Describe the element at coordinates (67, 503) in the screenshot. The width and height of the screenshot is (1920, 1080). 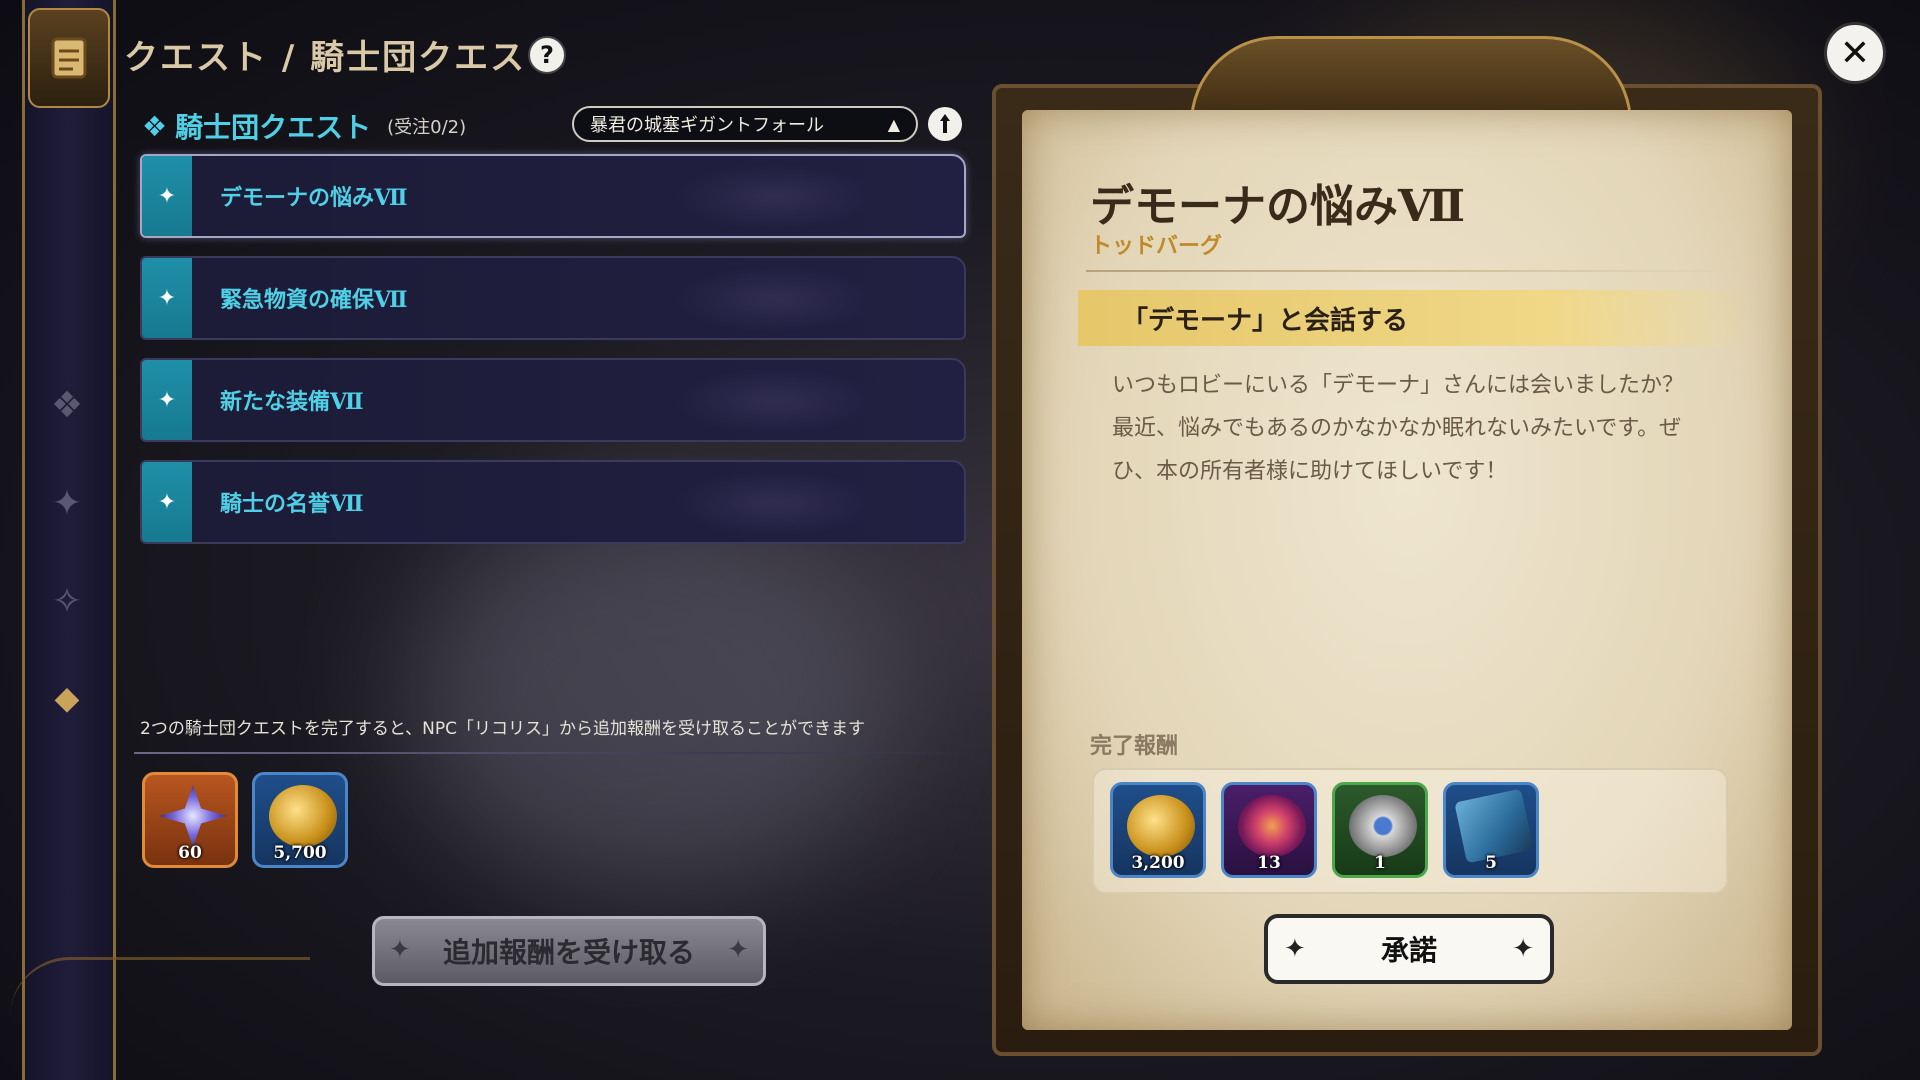
I see `rail-book-icon: ✦` at that location.